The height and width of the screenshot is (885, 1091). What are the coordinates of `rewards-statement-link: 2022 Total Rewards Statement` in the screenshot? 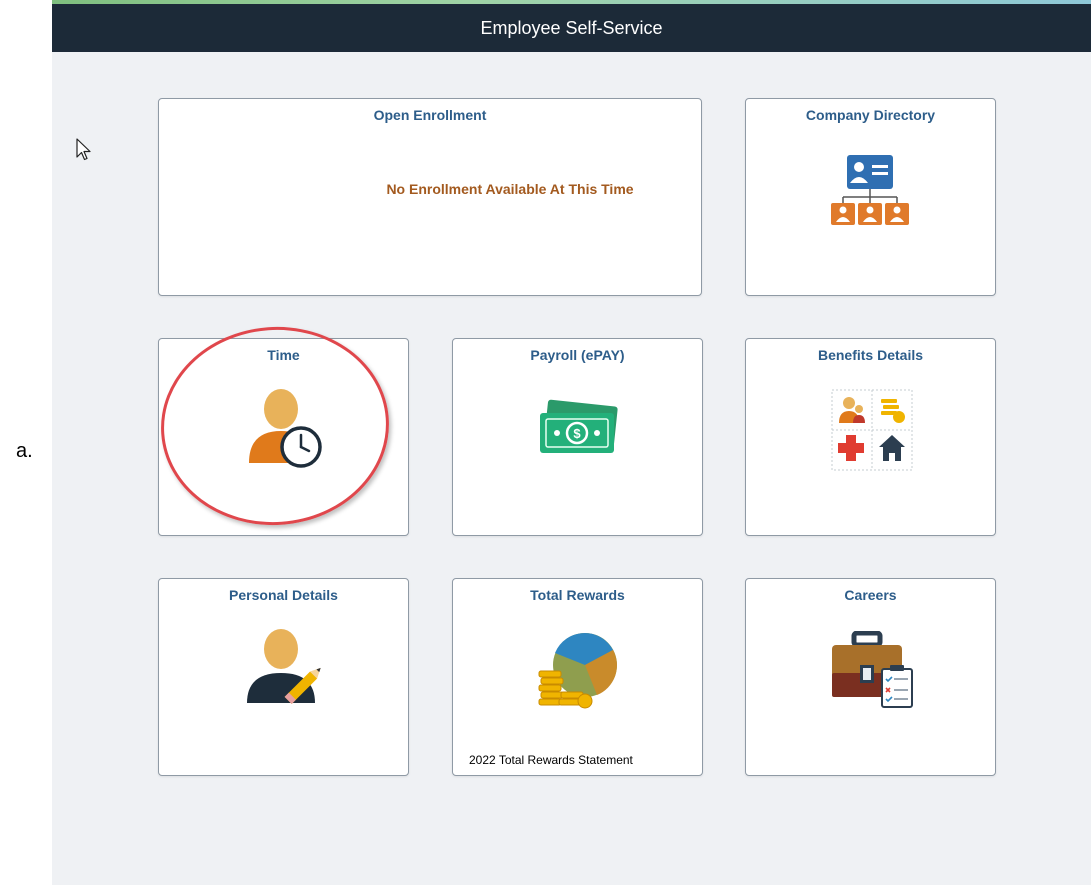 It's located at (551, 760).